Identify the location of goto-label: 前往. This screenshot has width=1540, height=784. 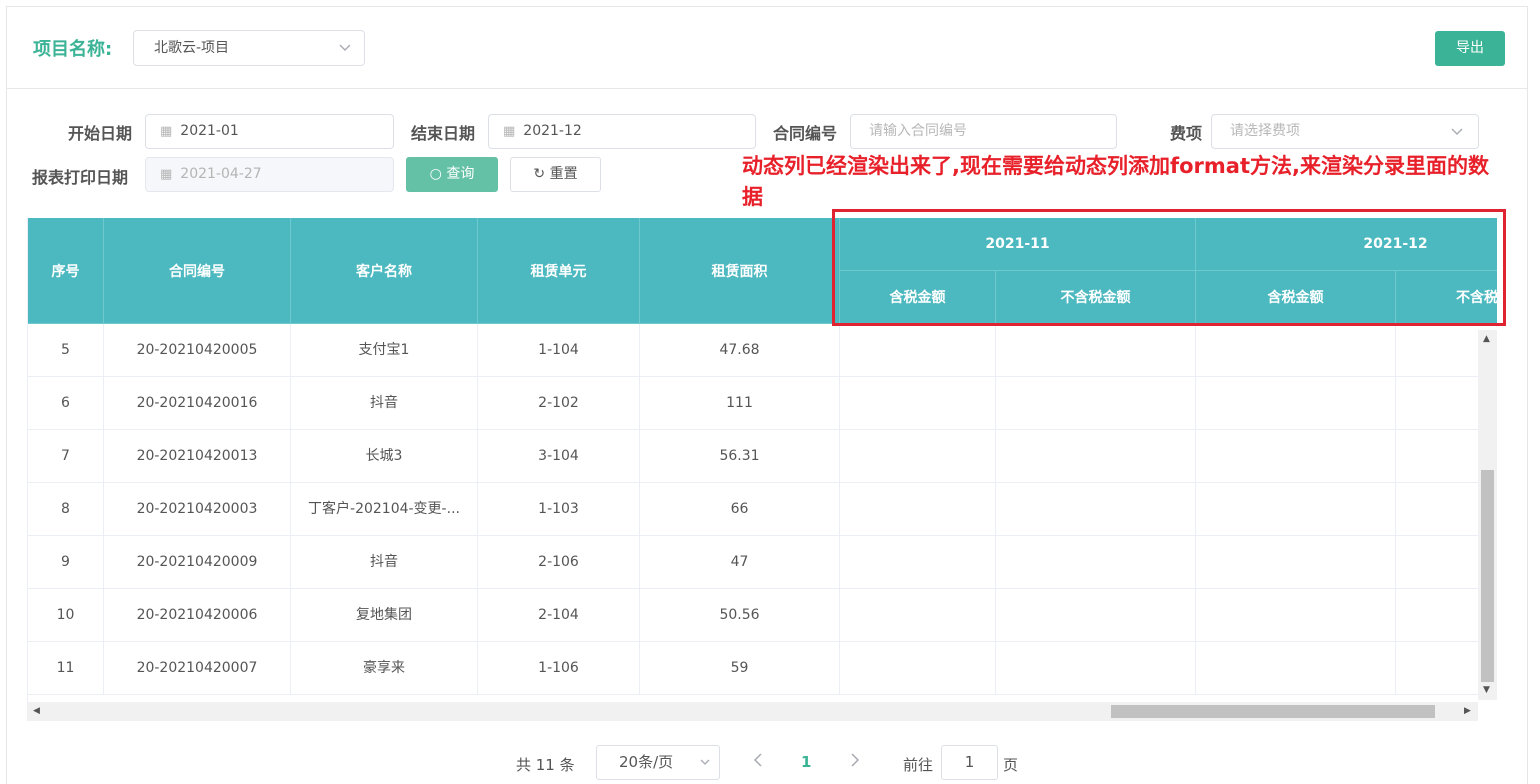
(918, 765).